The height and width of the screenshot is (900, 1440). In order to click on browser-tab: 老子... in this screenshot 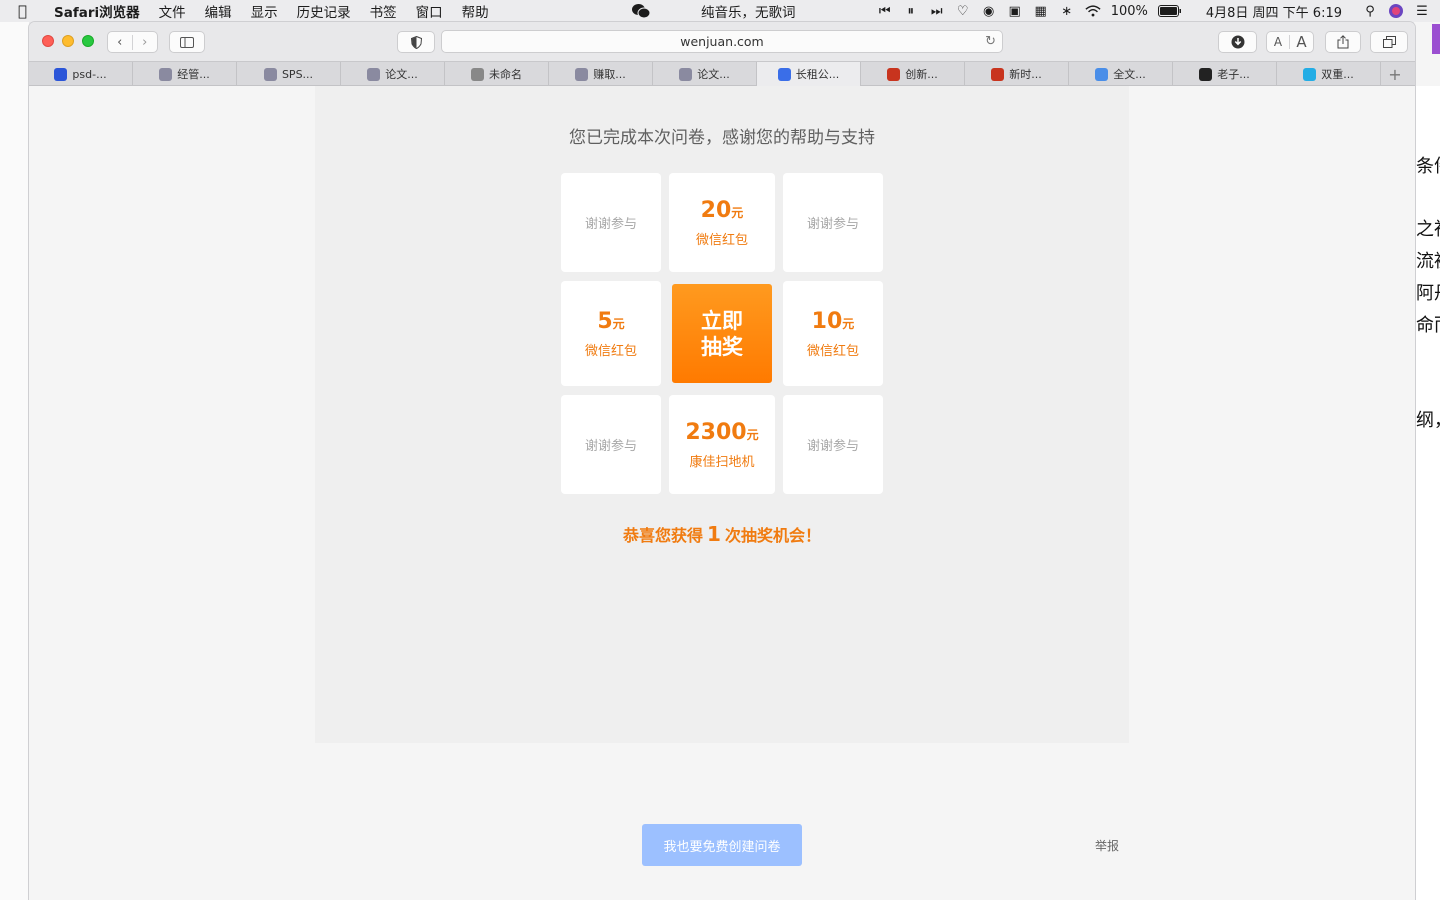, I will do `click(1225, 74)`.